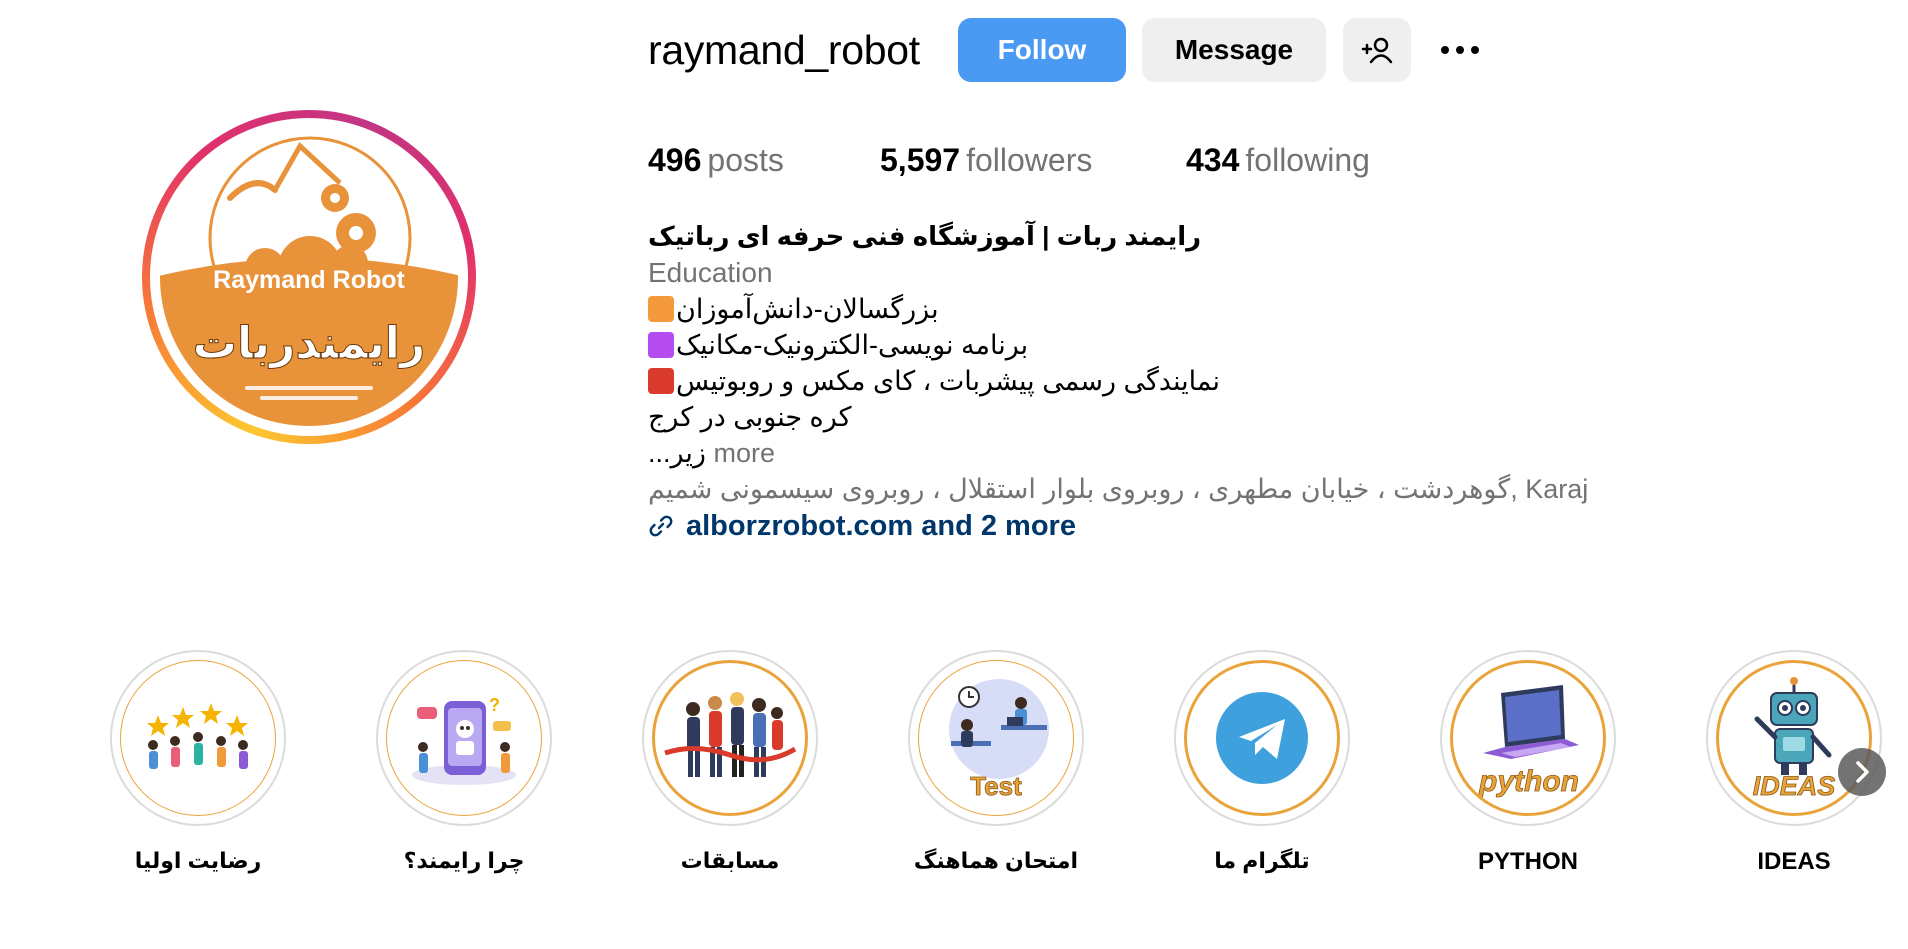 This screenshot has width=1908, height=949. I want to click on highlight-label: امتحان هماهنگ, so click(996, 860).